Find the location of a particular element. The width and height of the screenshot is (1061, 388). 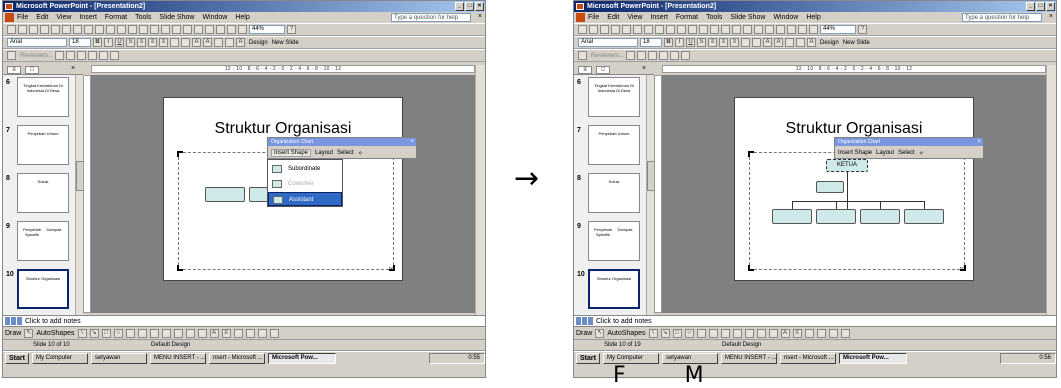

email-icon is located at coordinates (626, 29).